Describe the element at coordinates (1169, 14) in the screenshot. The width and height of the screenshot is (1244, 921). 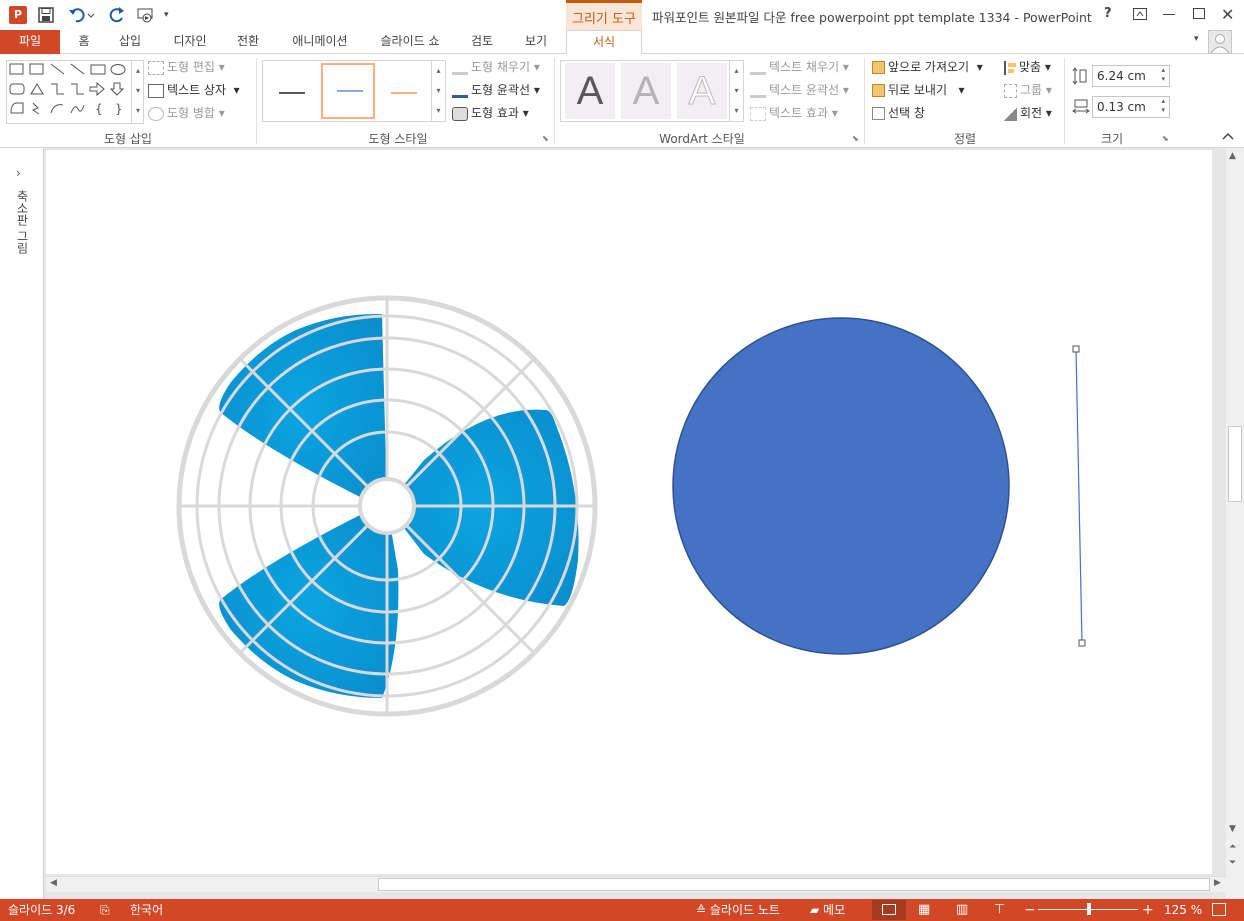
I see `minimize-icon` at that location.